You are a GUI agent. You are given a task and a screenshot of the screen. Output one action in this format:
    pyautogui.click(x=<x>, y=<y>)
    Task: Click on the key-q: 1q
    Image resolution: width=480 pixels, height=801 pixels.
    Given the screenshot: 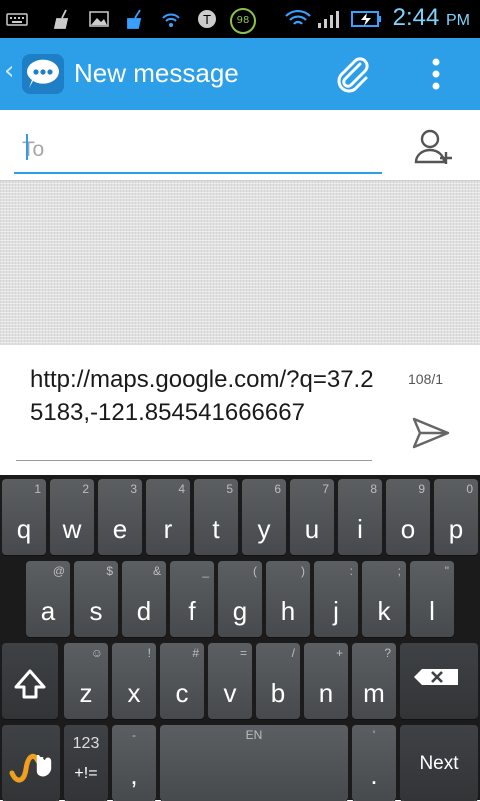 What is the action you would take?
    pyautogui.click(x=24, y=517)
    